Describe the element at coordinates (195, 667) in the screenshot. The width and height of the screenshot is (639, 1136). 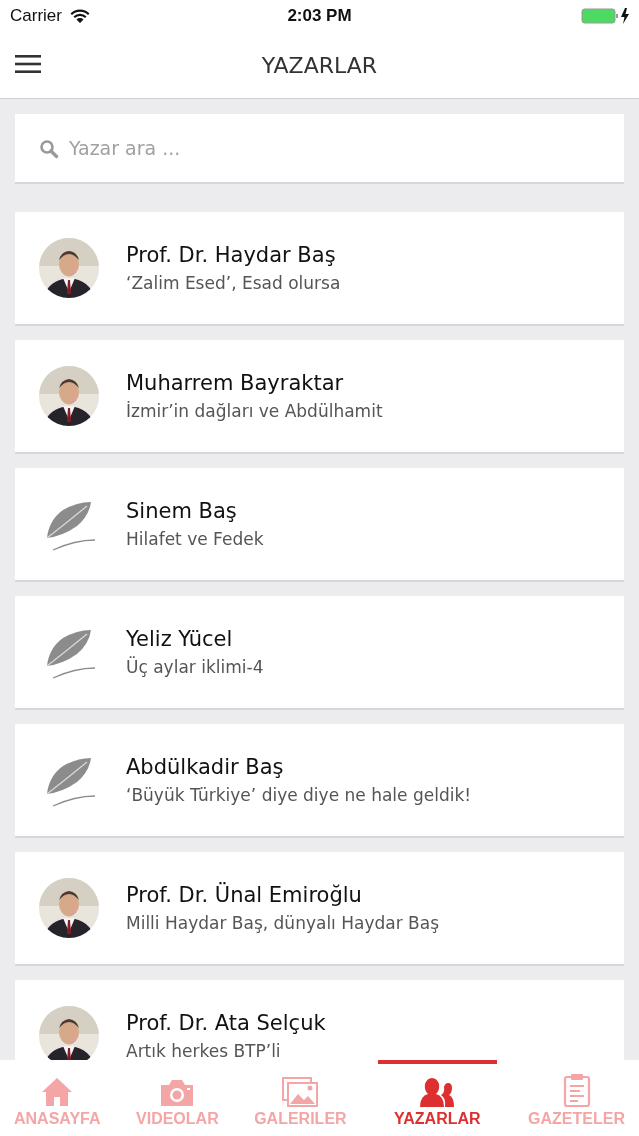
I see `article-title: Üç aylar iklimi-4` at that location.